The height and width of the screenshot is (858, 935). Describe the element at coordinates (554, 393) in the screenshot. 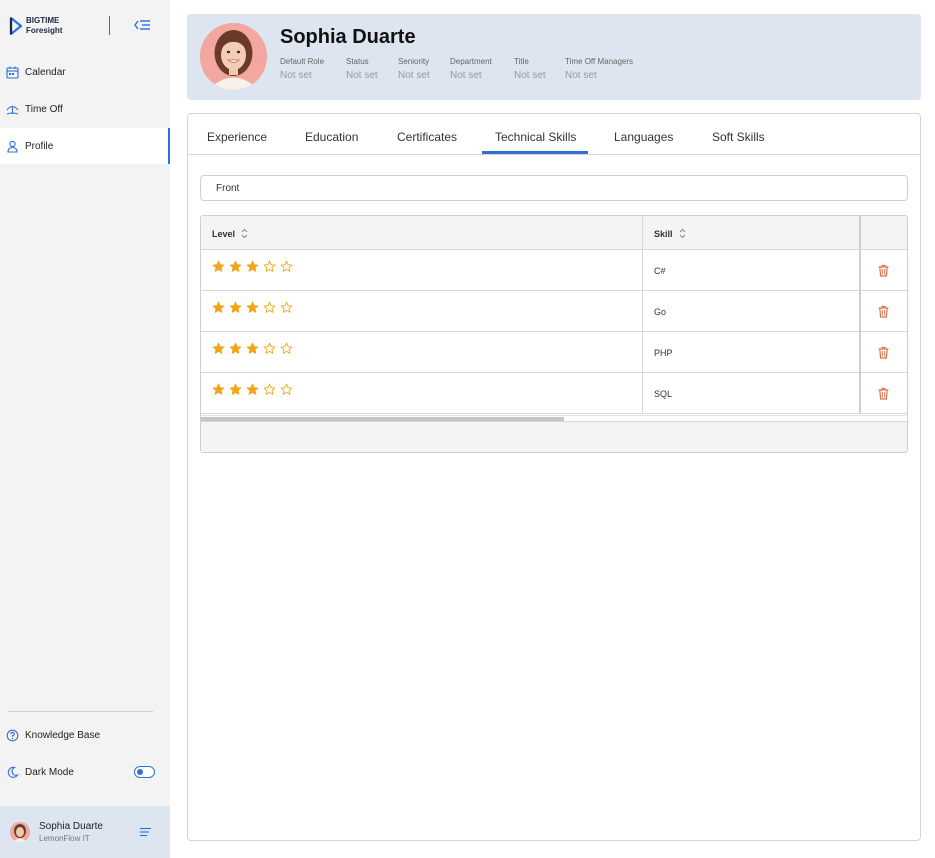

I see `table-row: SQL` at that location.